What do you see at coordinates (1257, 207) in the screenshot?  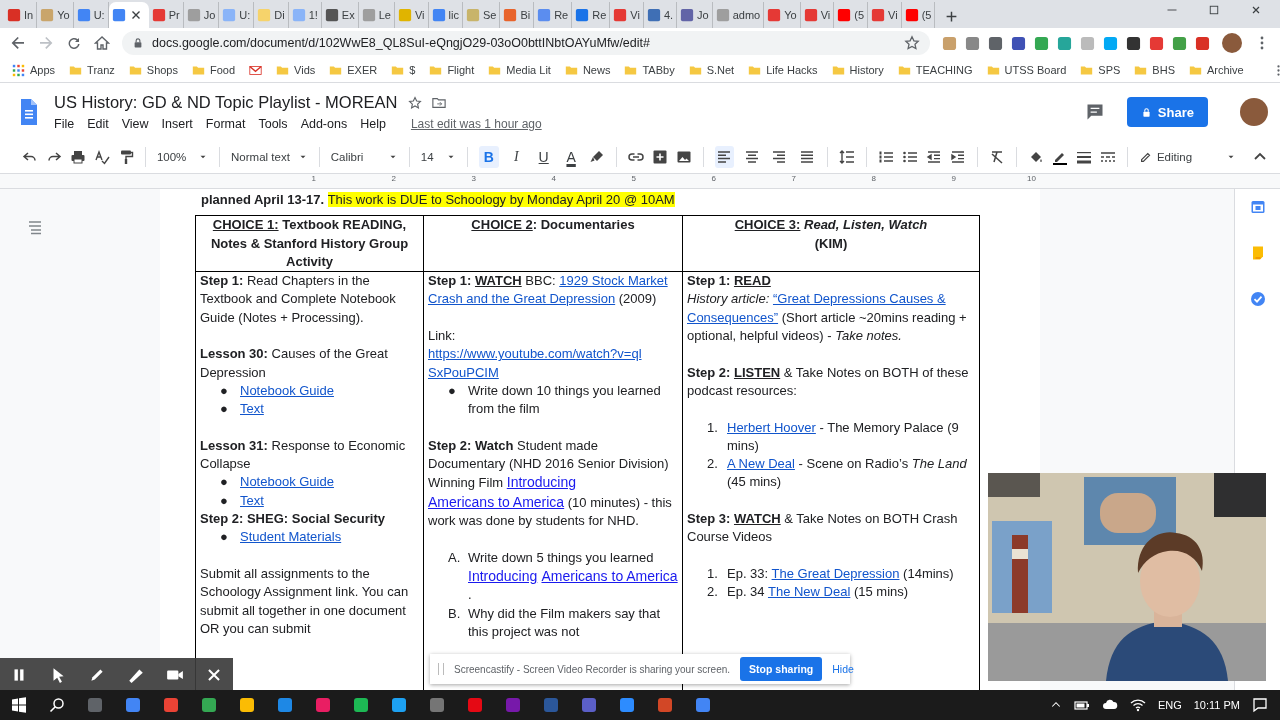 I see `calendar-icon` at bounding box center [1257, 207].